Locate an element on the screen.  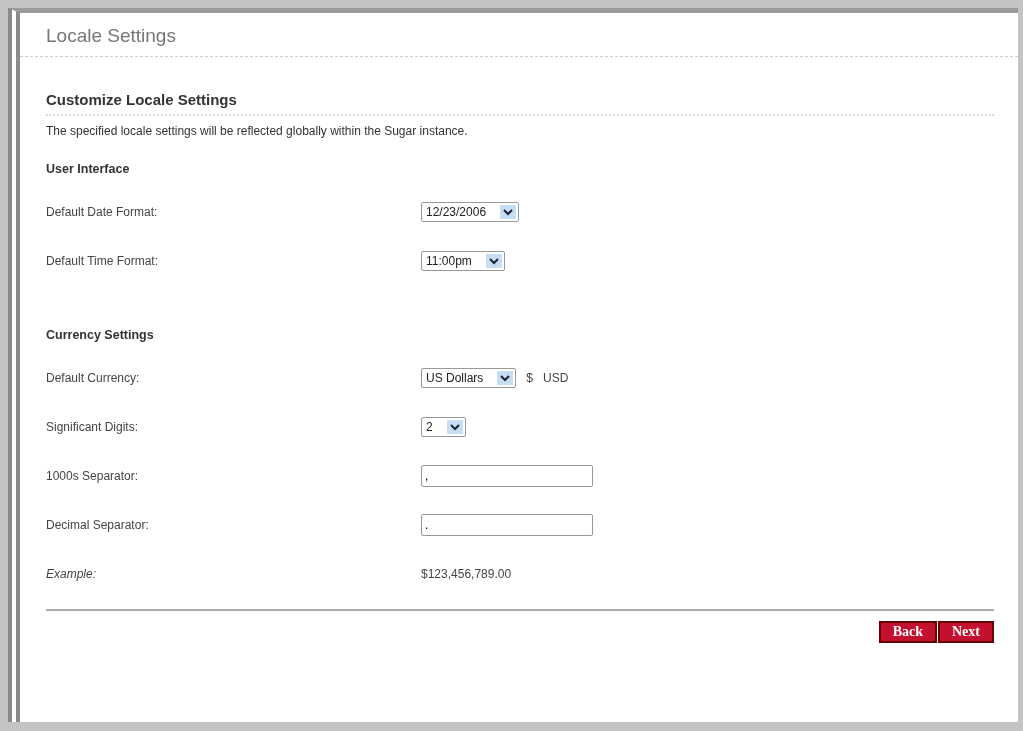
dropdown: 12/23/2006 is located at coordinates (470, 211).